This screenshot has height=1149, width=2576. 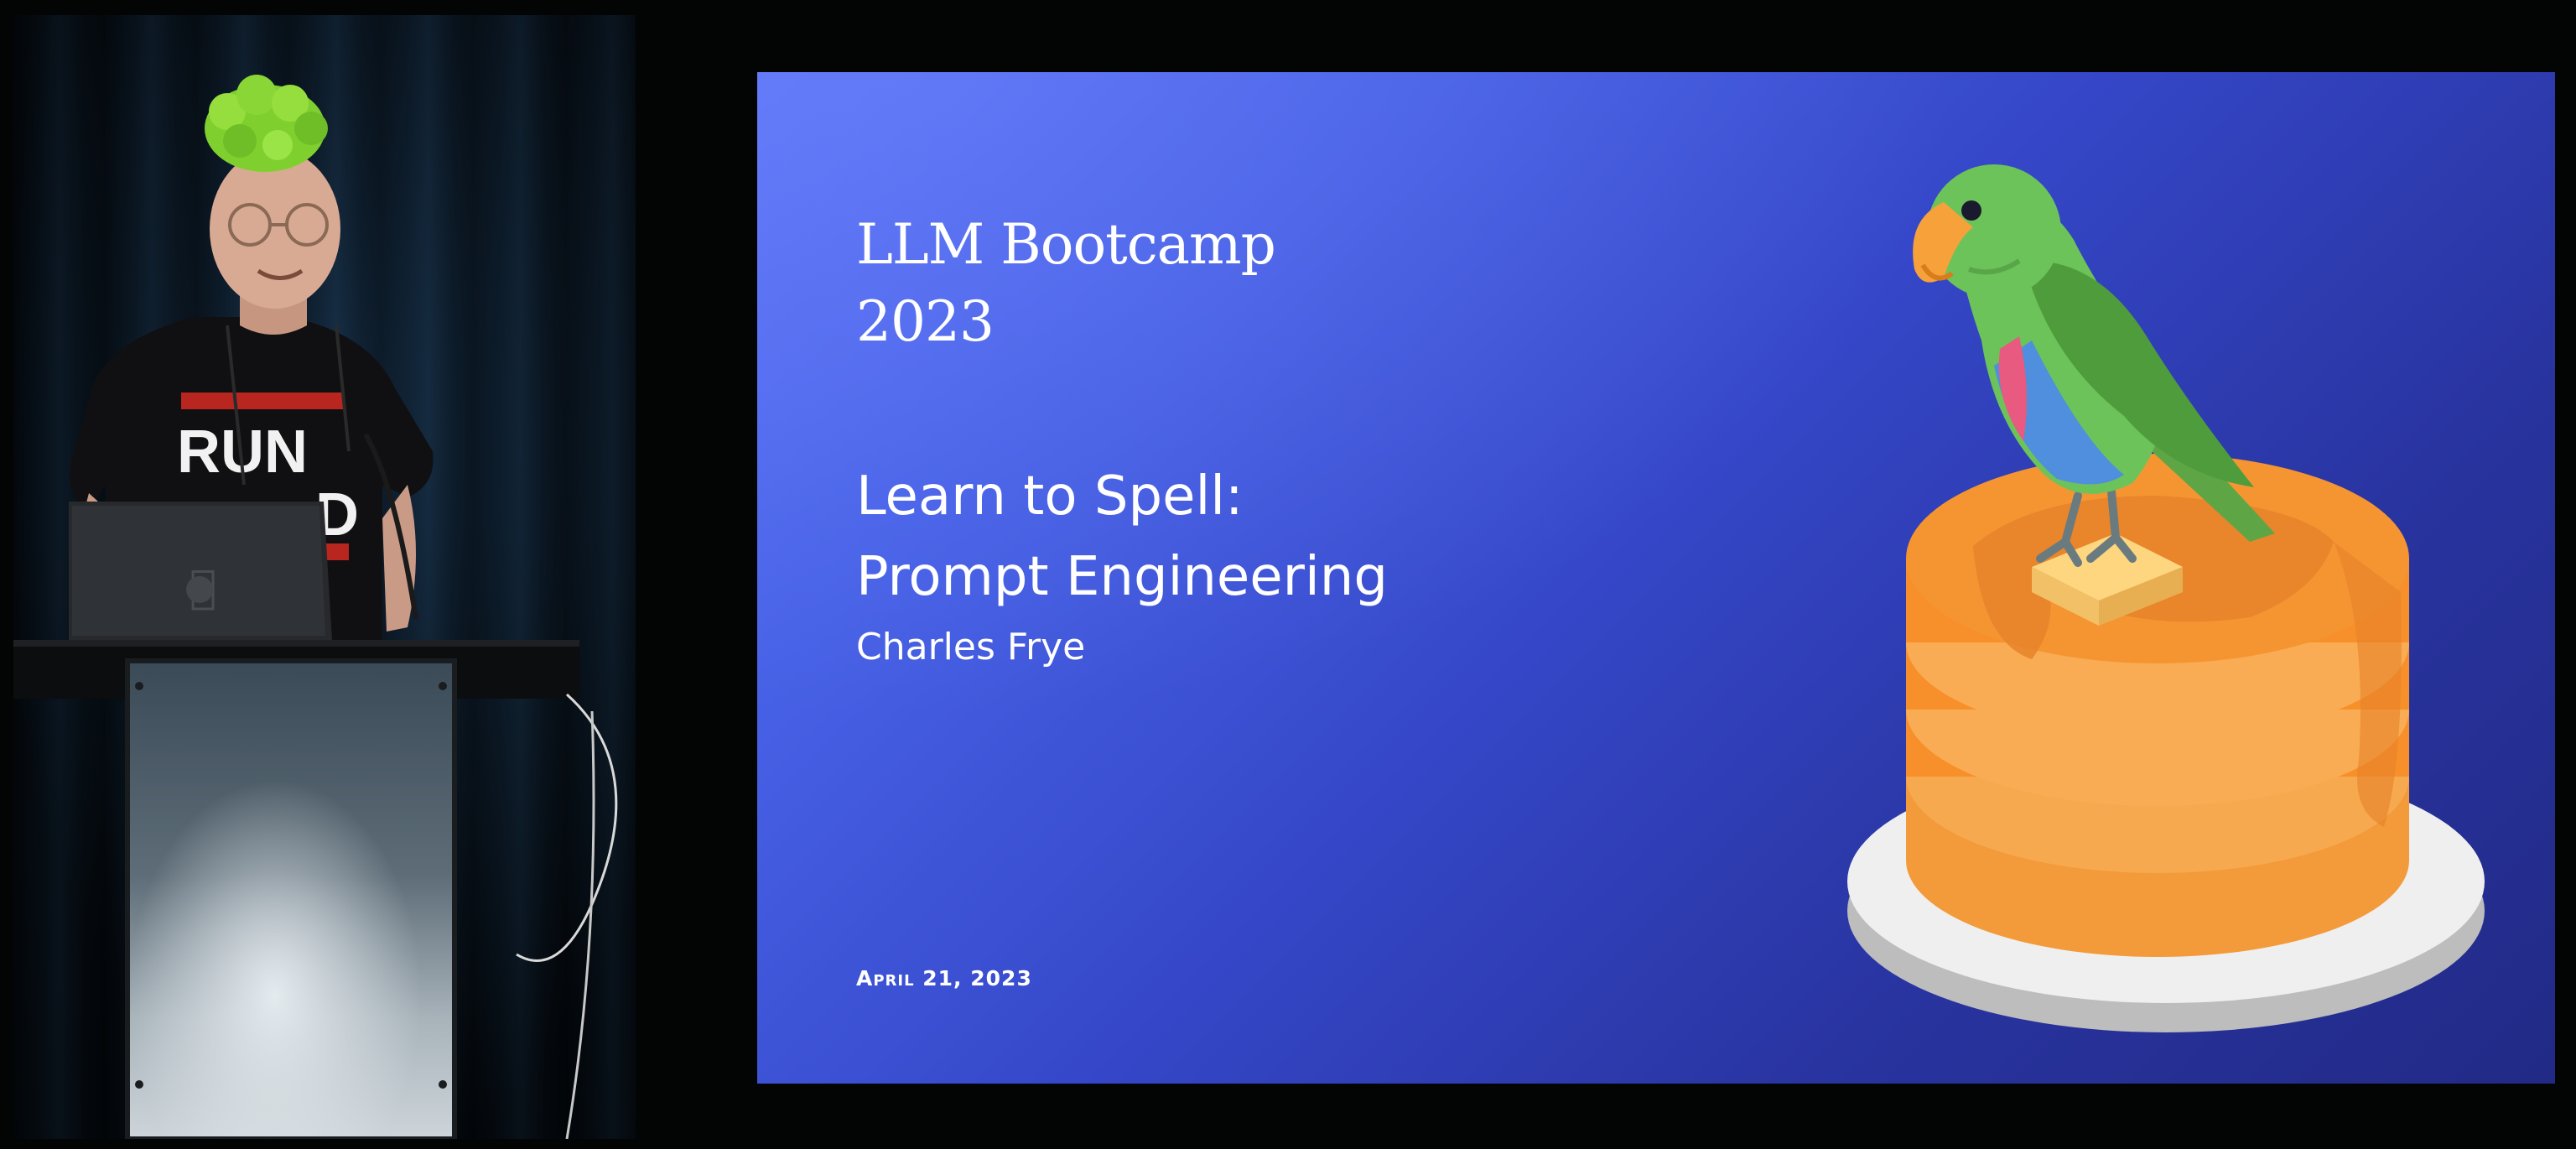 I want to click on course-title-line-2: 2023, so click(x=925, y=322).